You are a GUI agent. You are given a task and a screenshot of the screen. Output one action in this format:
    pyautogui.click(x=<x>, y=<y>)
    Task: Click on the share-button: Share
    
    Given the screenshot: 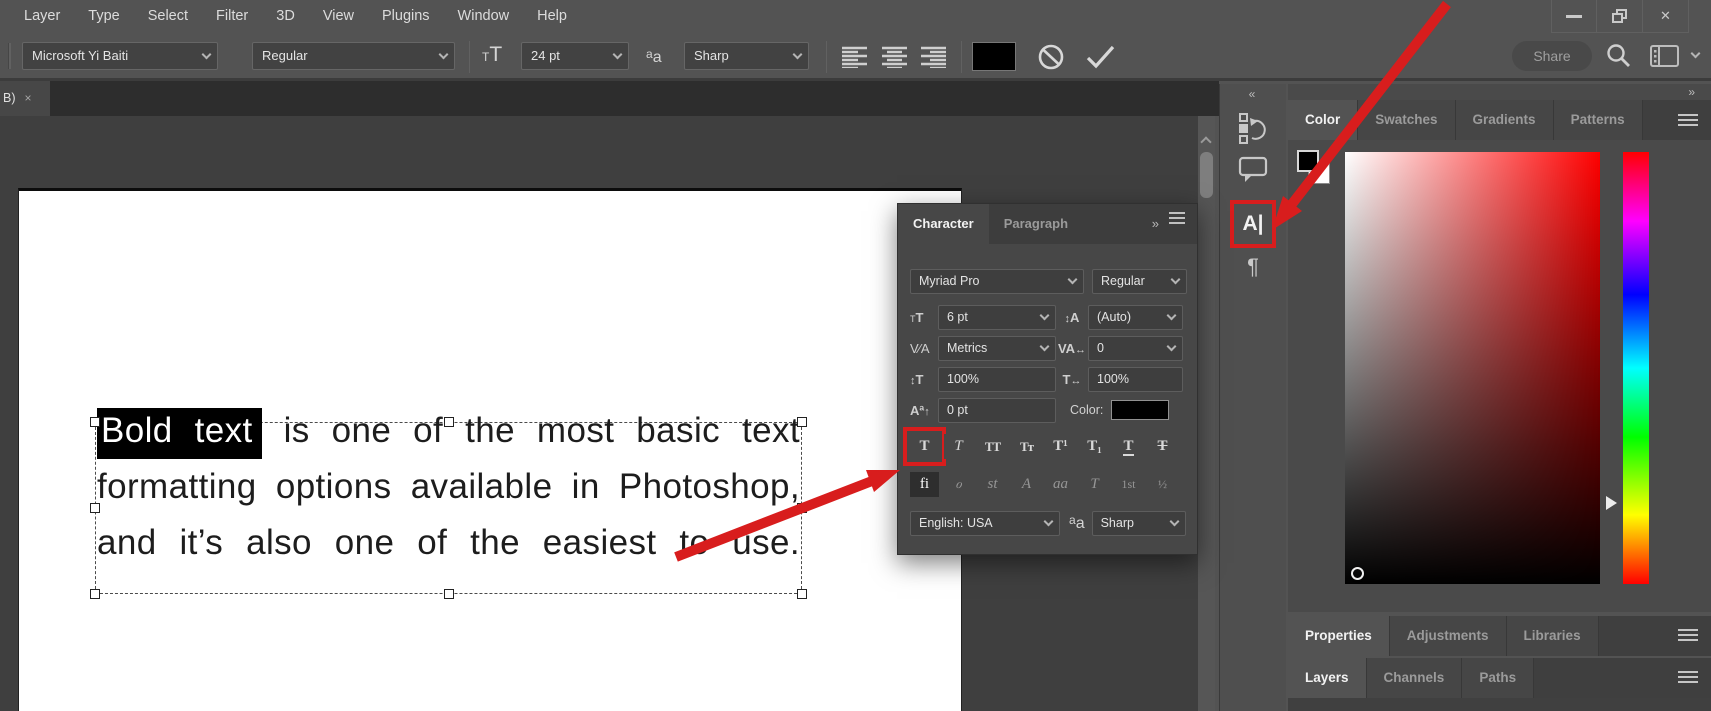 What is the action you would take?
    pyautogui.click(x=1552, y=56)
    